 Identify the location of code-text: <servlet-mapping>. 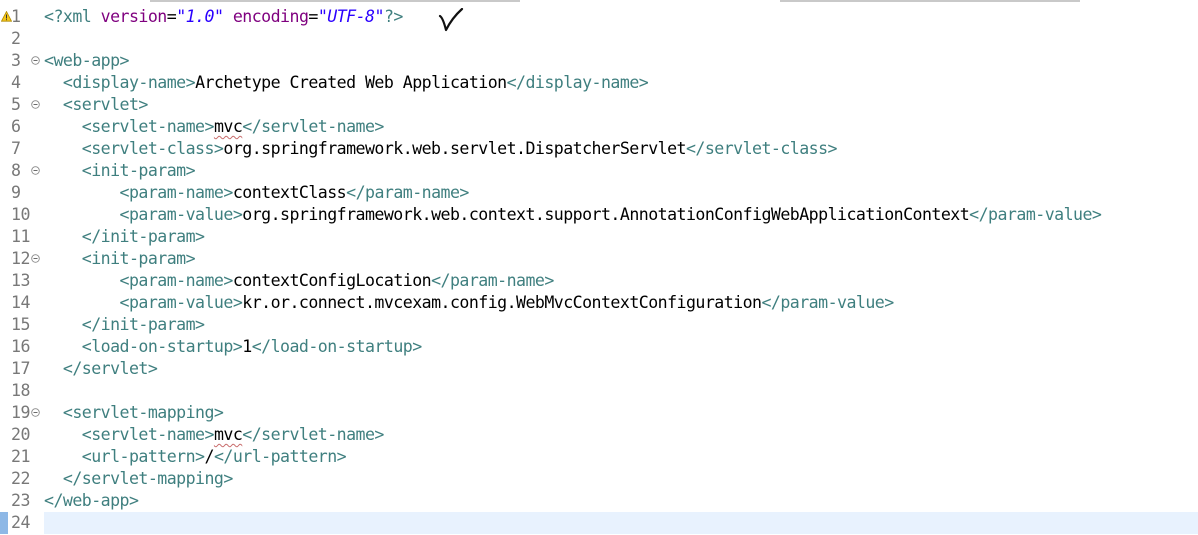
(134, 413).